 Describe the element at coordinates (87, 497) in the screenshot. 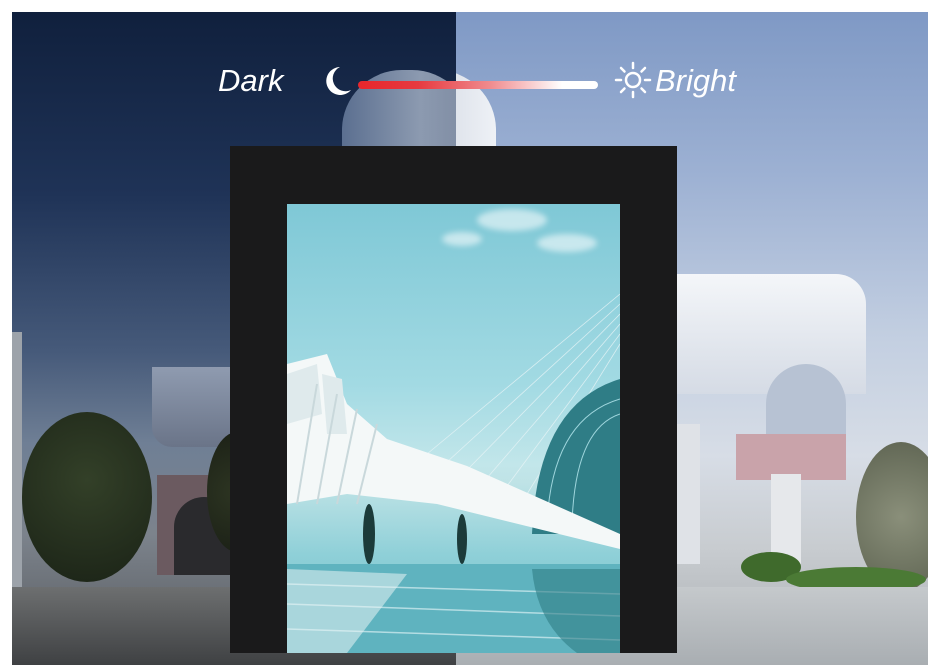

I see `tree` at that location.